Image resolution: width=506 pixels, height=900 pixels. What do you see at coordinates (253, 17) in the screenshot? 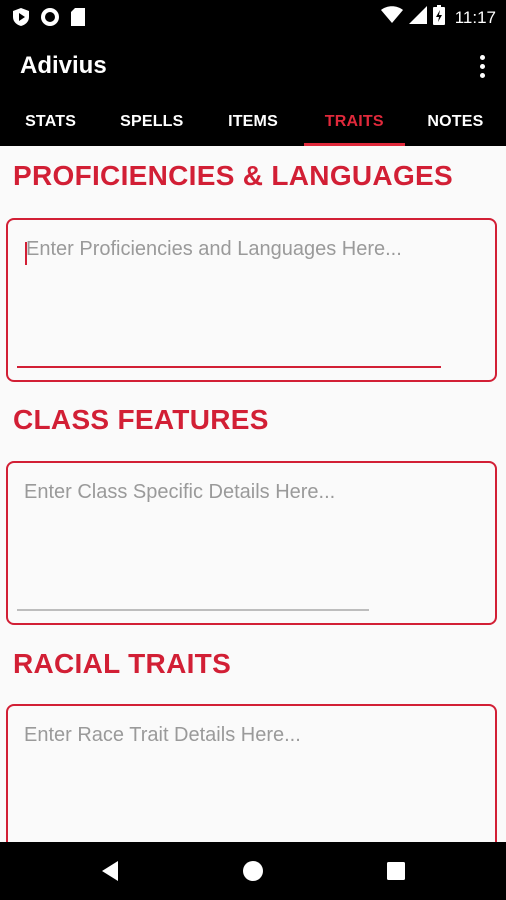
I see `status-bar: 11:17` at bounding box center [253, 17].